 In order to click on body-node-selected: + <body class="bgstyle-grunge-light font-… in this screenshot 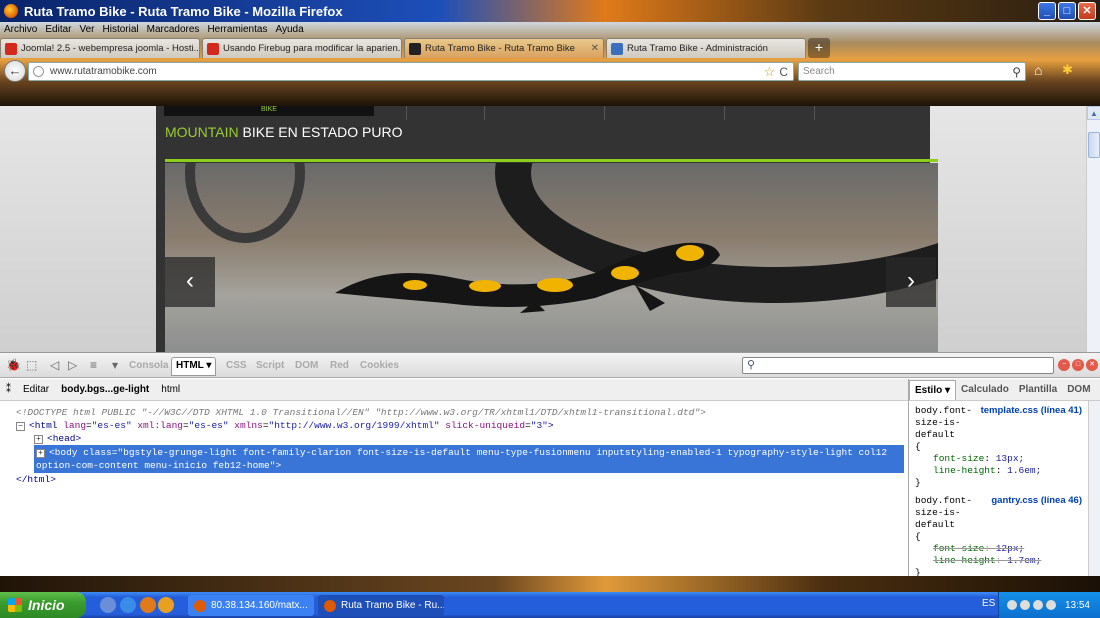, I will do `click(469, 459)`.